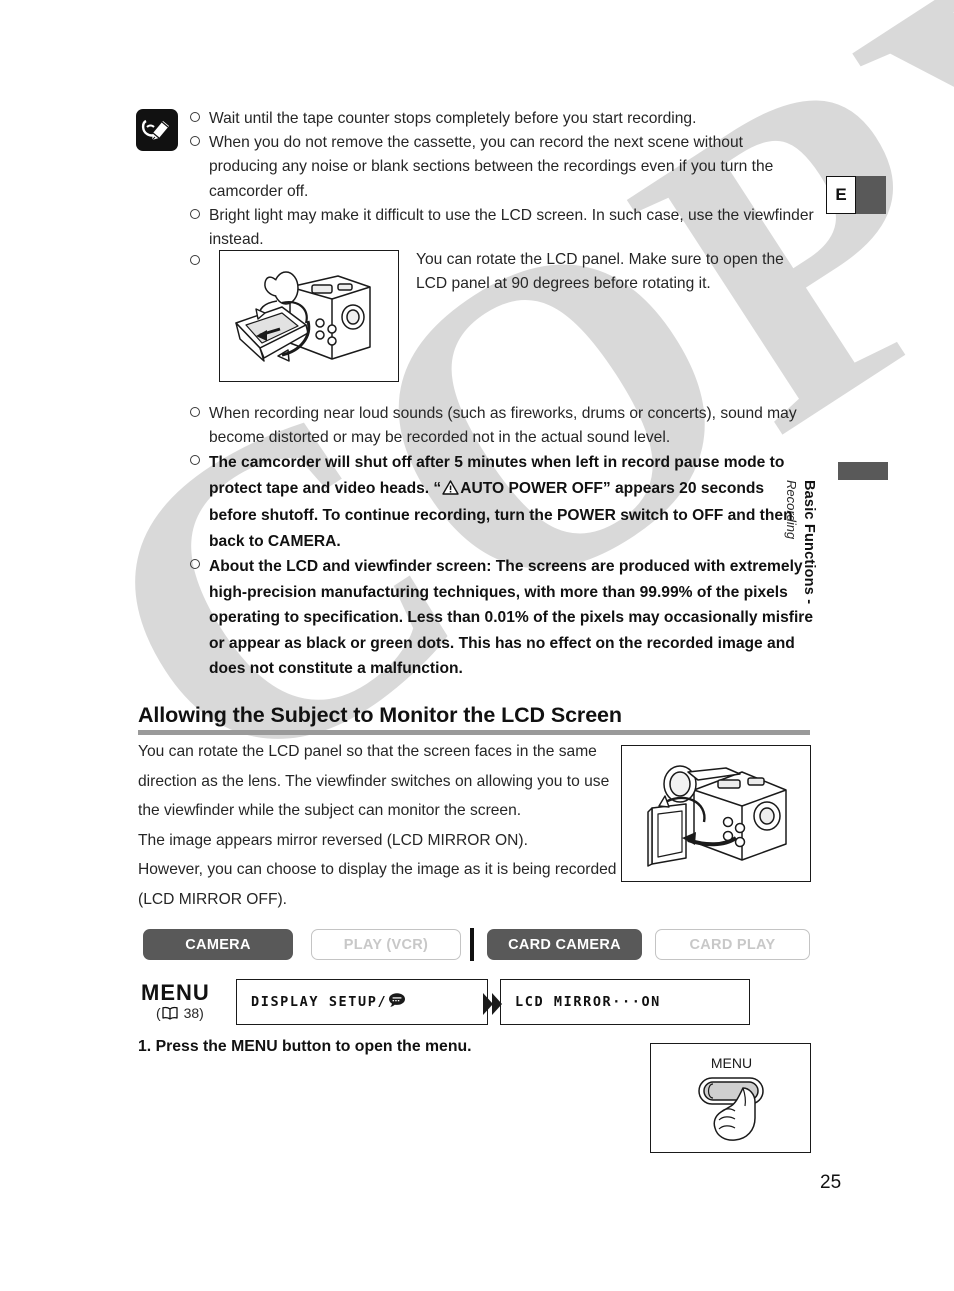  Describe the element at coordinates (831, 1182) in the screenshot. I see `page-number: 25` at that location.